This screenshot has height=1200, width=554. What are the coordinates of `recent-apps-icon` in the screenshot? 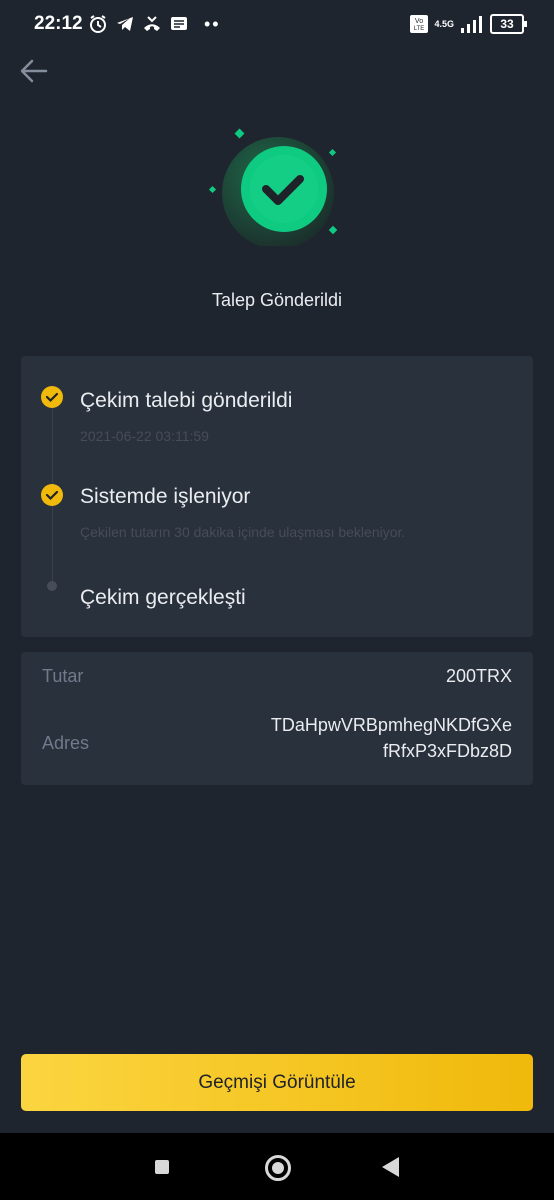 It's located at (162, 1167).